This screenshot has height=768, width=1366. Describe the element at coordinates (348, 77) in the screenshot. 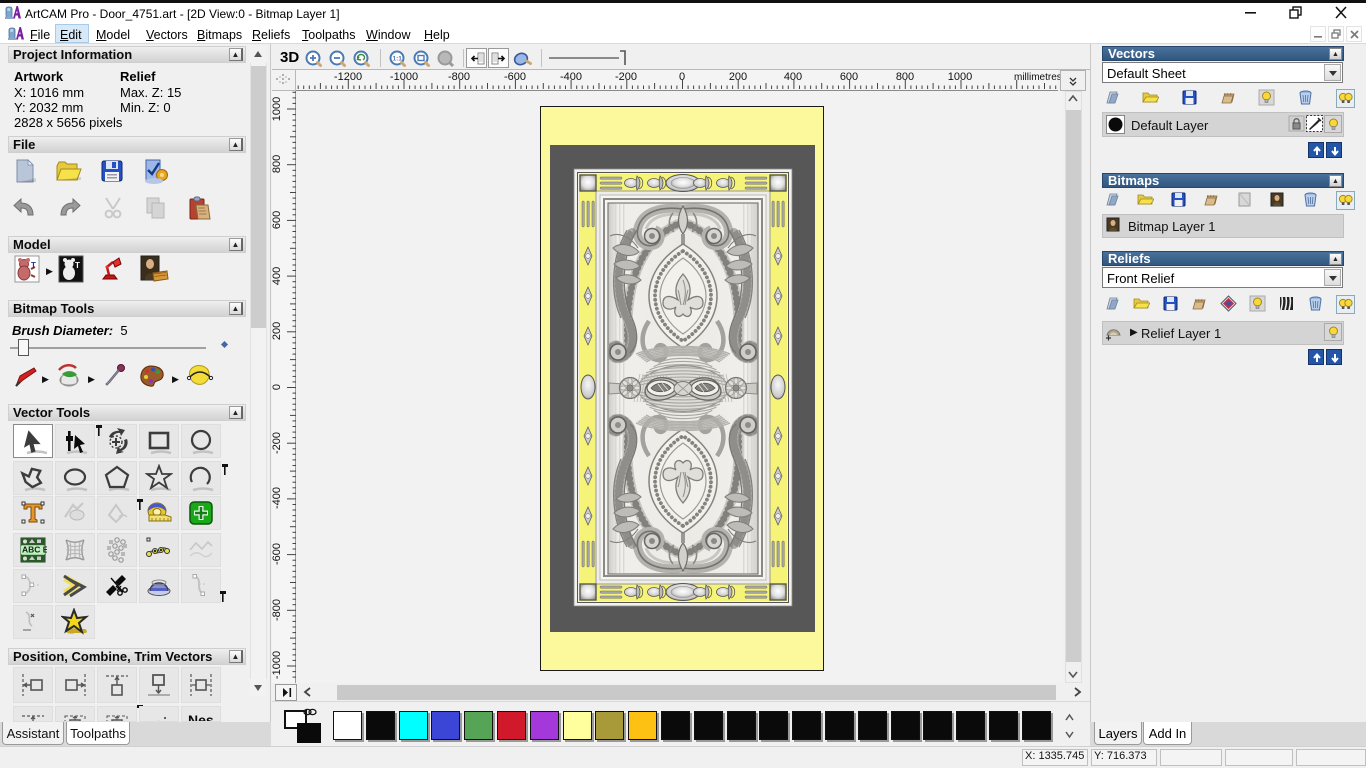

I see `svg-text: -1200` at that location.